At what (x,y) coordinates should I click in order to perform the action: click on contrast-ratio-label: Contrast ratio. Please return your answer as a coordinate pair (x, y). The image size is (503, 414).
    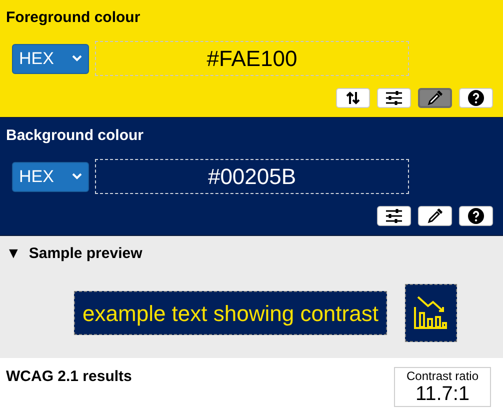
    Looking at the image, I should click on (442, 376).